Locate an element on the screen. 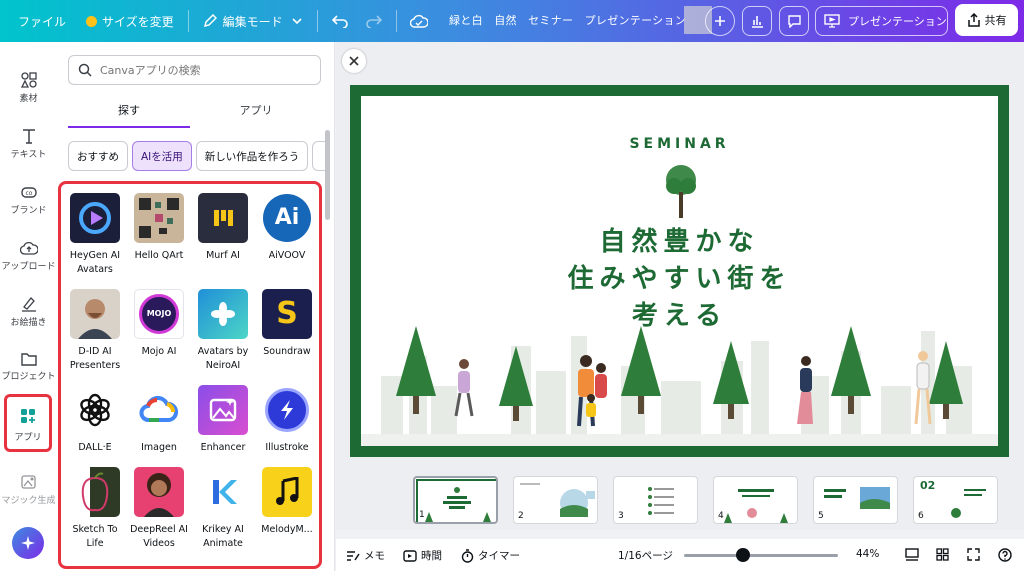 The width and height of the screenshot is (1024, 571). chip-create-new: 新しい作品を作ろう is located at coordinates (252, 156).